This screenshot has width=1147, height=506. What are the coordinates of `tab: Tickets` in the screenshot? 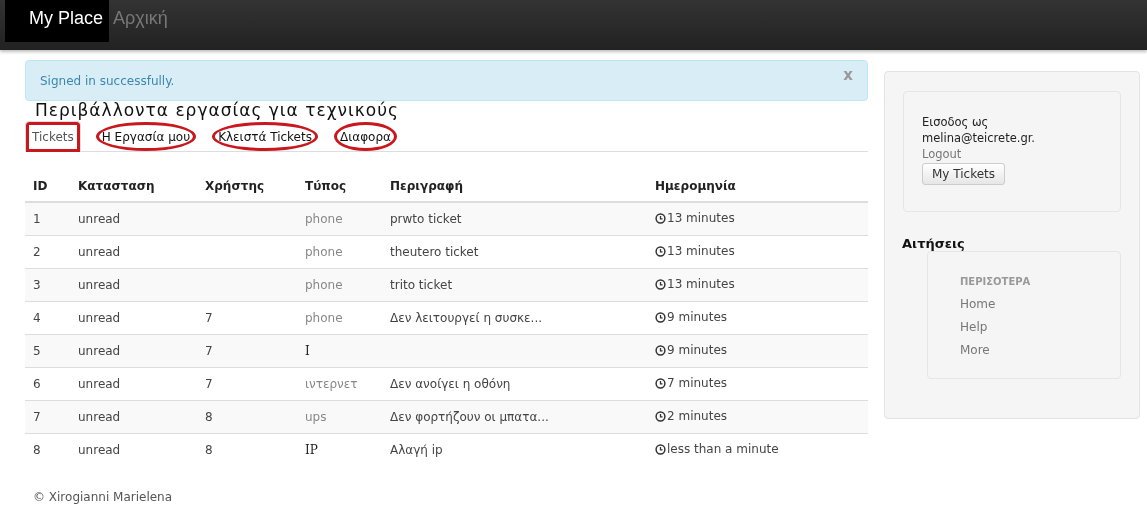 It's located at (53, 136).